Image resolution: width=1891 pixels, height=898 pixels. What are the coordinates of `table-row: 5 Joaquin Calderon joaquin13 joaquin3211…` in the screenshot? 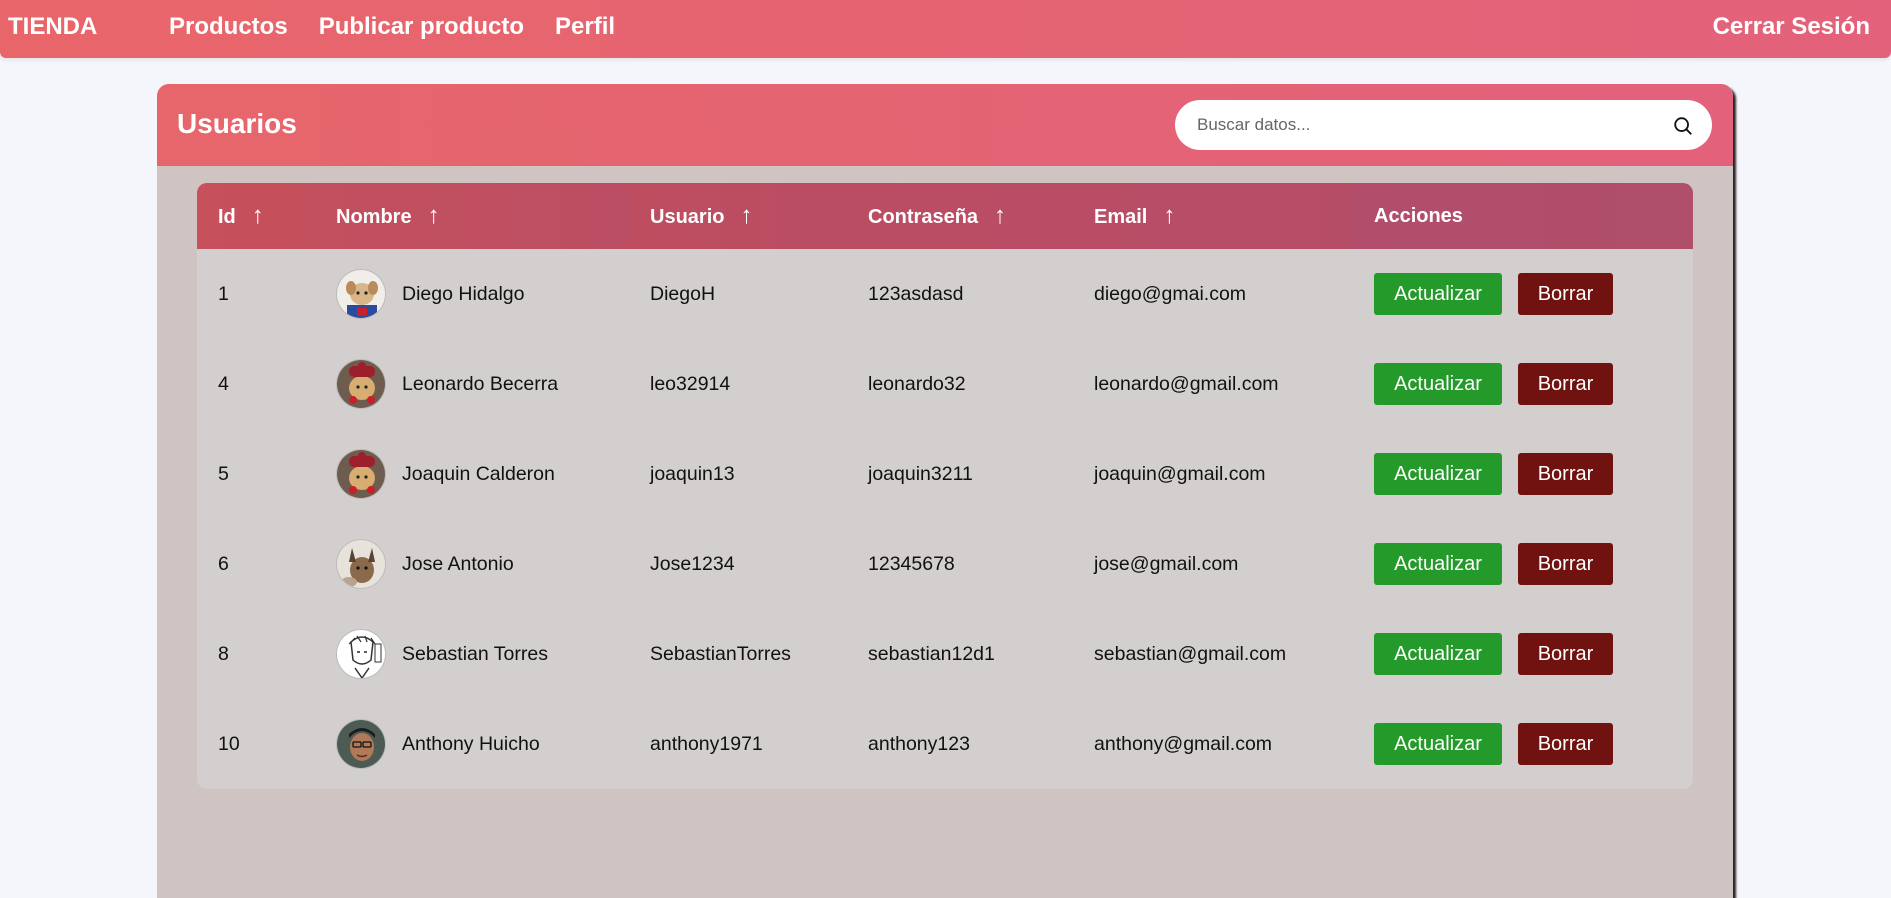 It's located at (945, 474).